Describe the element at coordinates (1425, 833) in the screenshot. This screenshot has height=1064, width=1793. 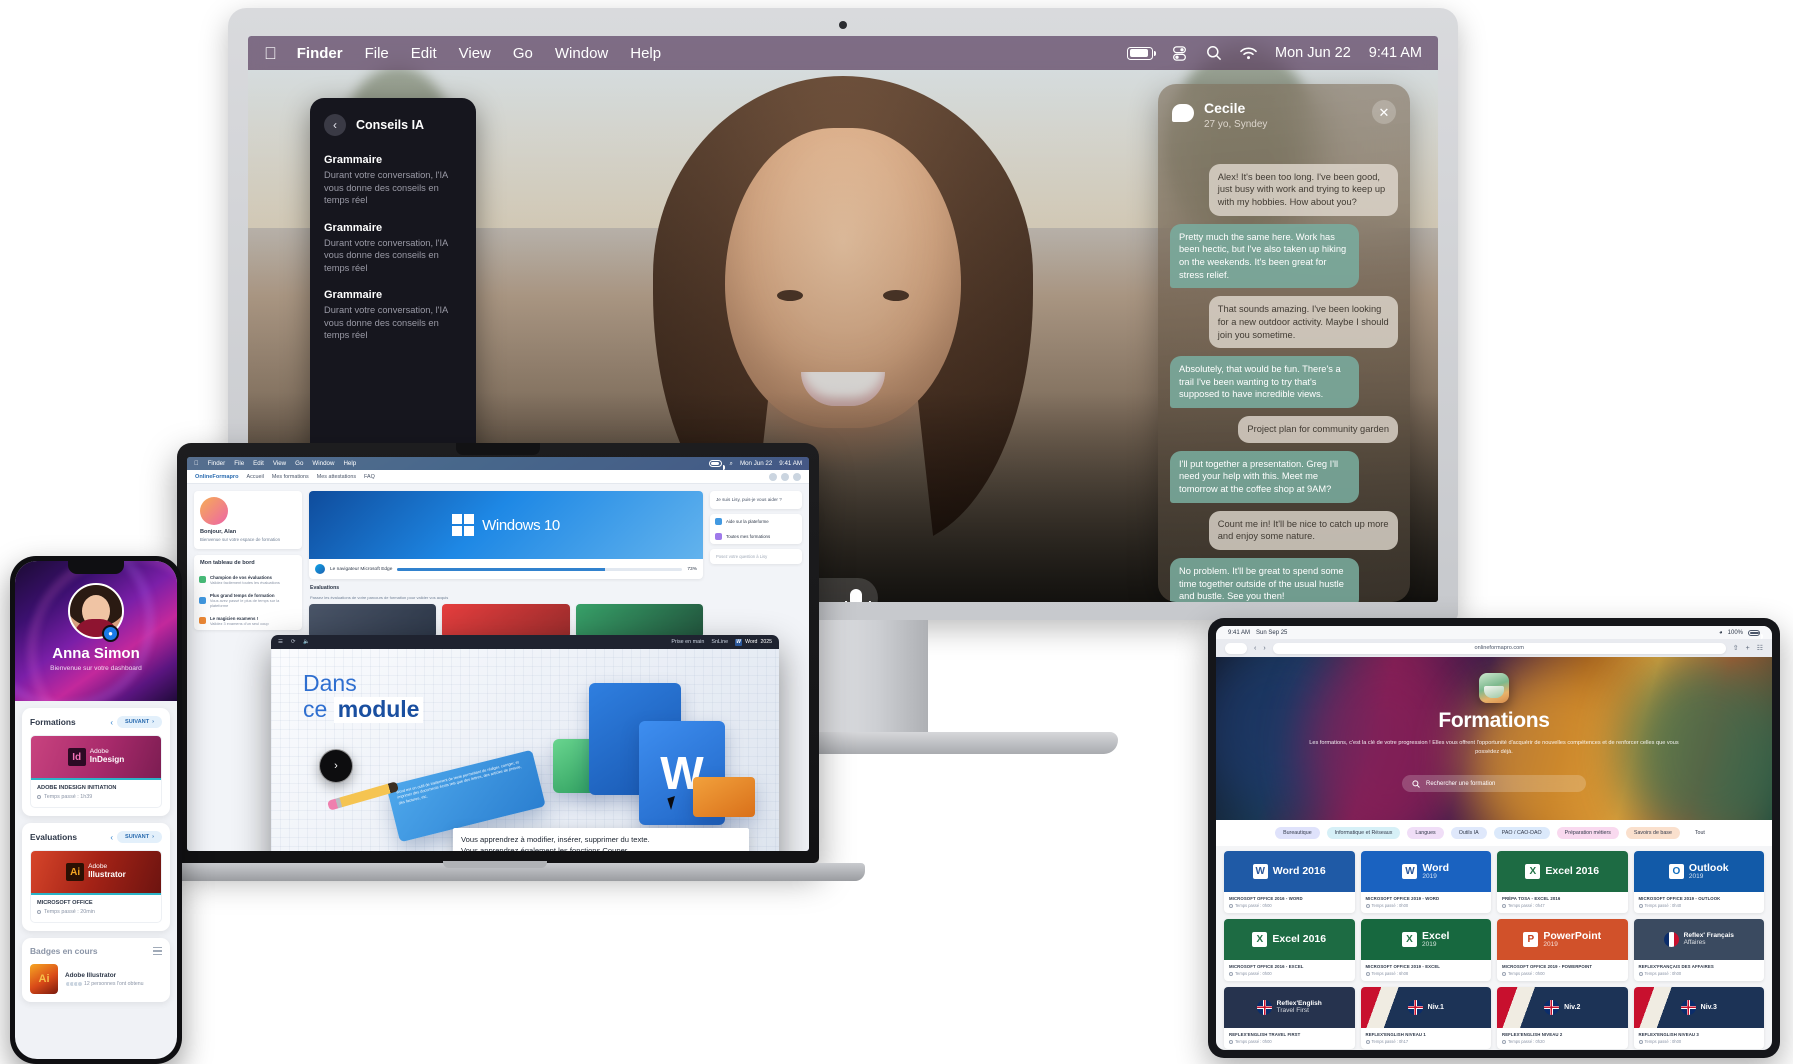
I see `category-chip-langues: Langues` at that location.